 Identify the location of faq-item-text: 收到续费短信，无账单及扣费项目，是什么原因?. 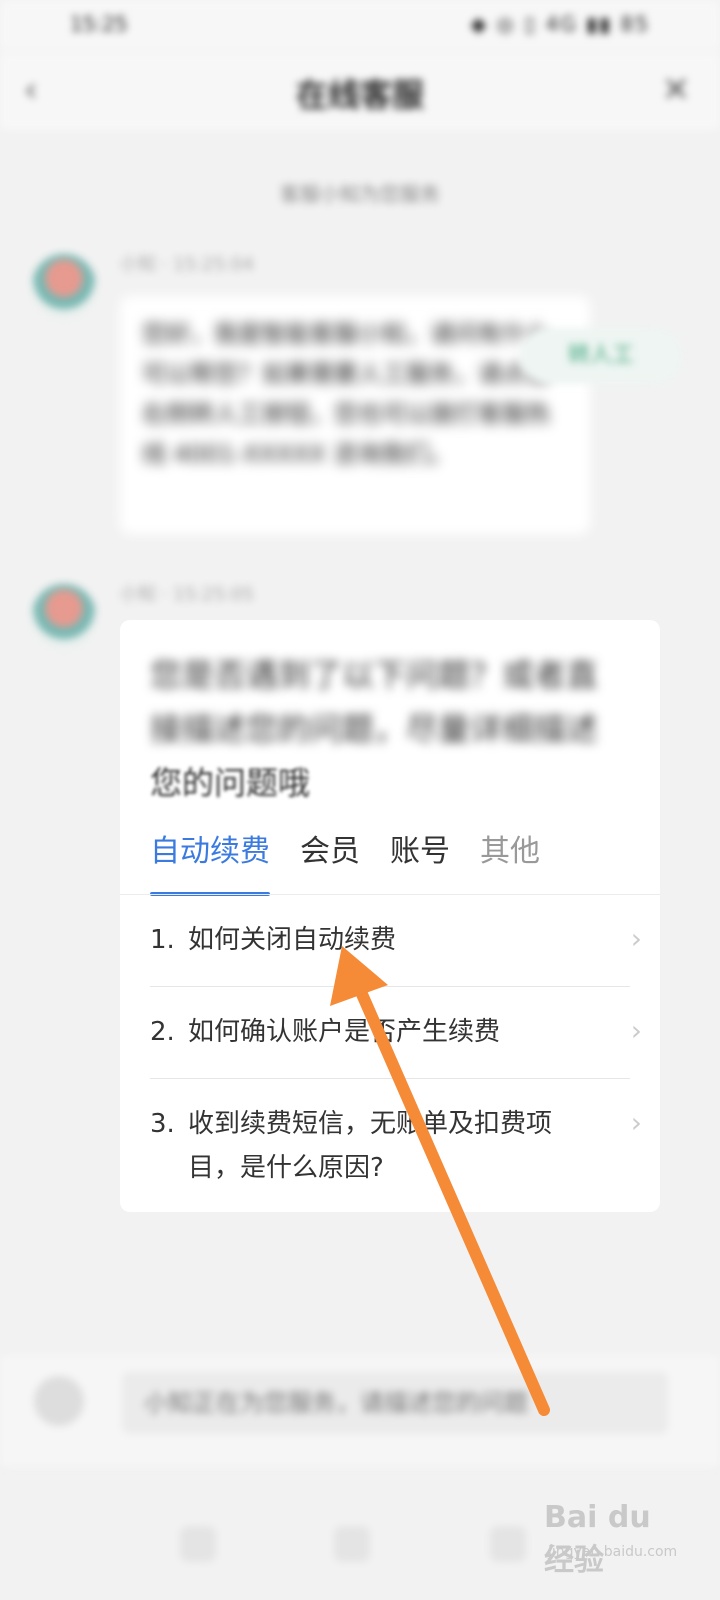
(370, 1146).